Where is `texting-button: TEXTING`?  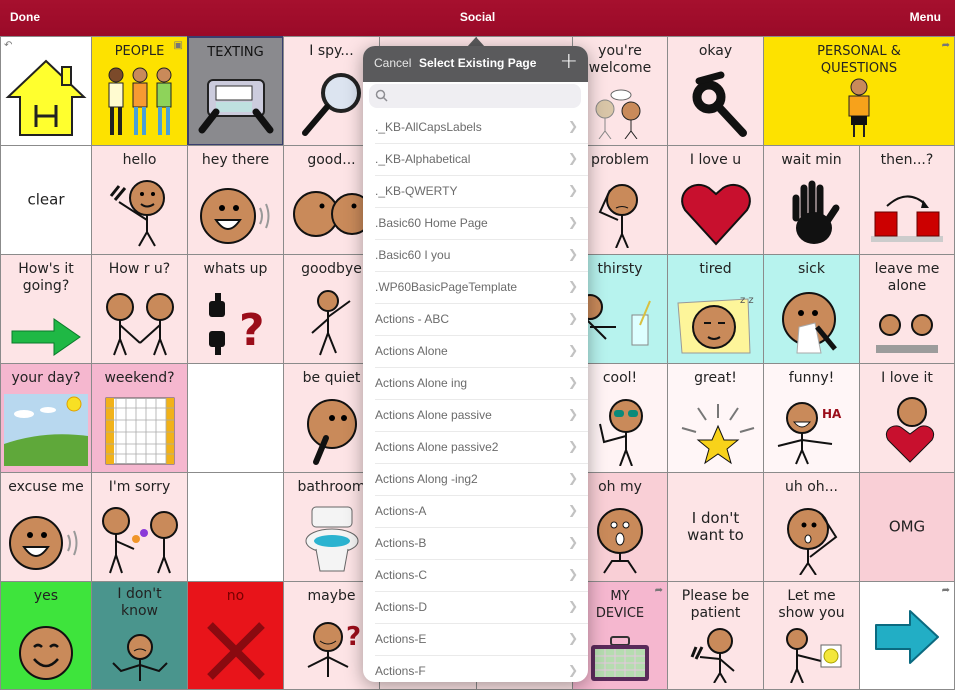
texting-button: TEXTING is located at coordinates (235, 91).